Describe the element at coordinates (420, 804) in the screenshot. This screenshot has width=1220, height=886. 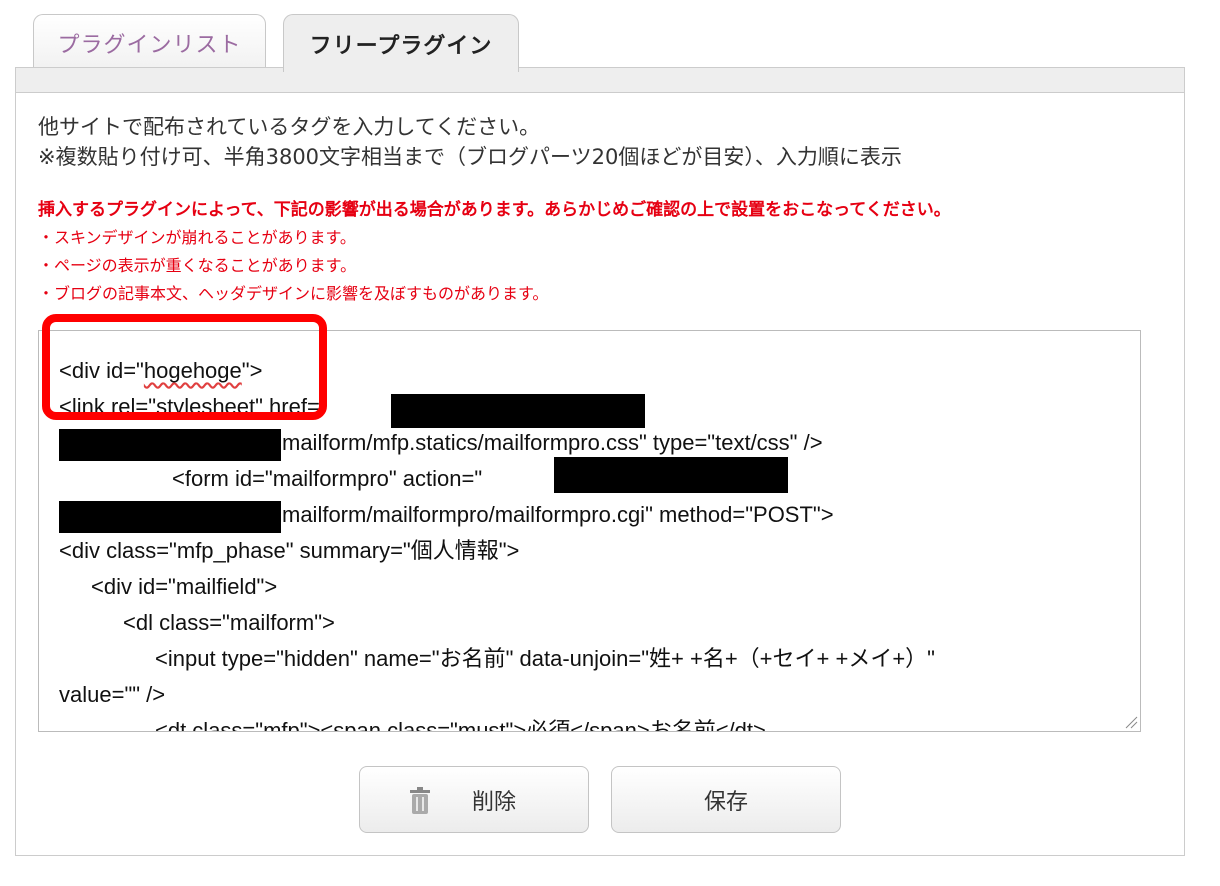
I see `trash-icon` at that location.